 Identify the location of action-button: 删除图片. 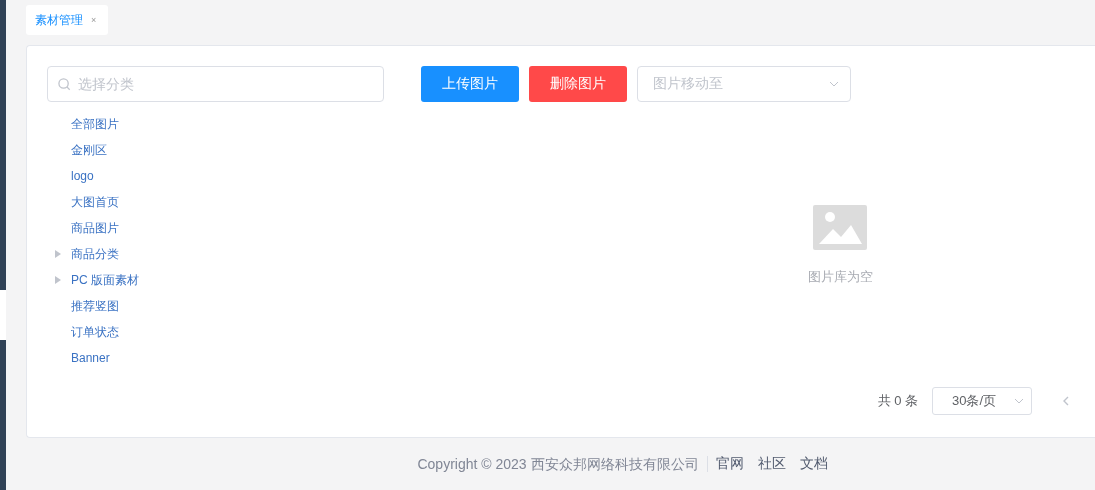
(578, 84).